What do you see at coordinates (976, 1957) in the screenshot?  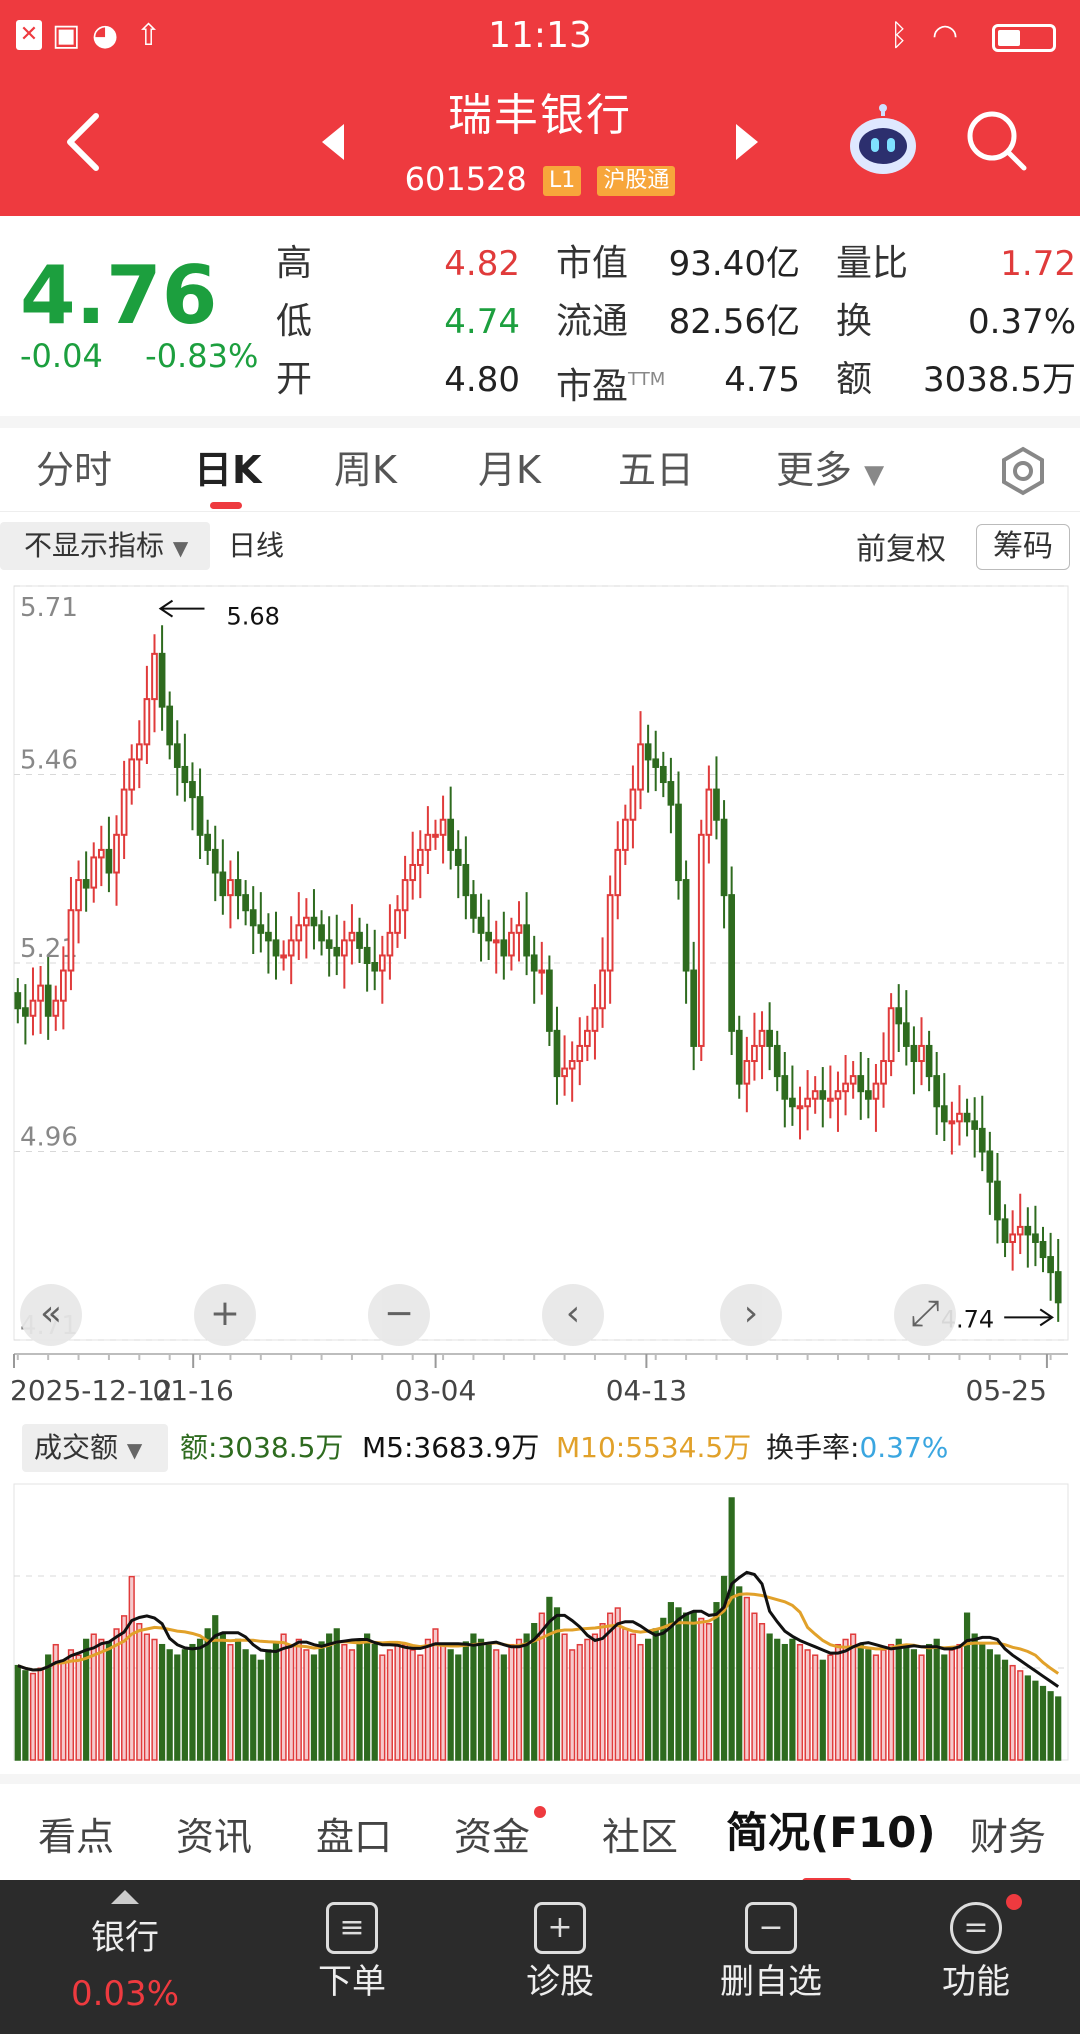 I see `functions-button: = 功能` at bounding box center [976, 1957].